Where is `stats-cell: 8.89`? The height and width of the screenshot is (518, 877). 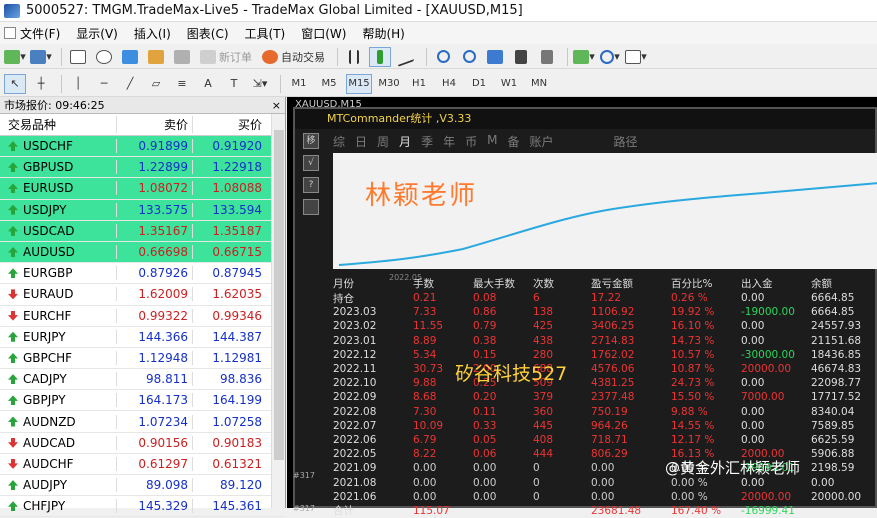 stats-cell: 8.89 is located at coordinates (425, 340).